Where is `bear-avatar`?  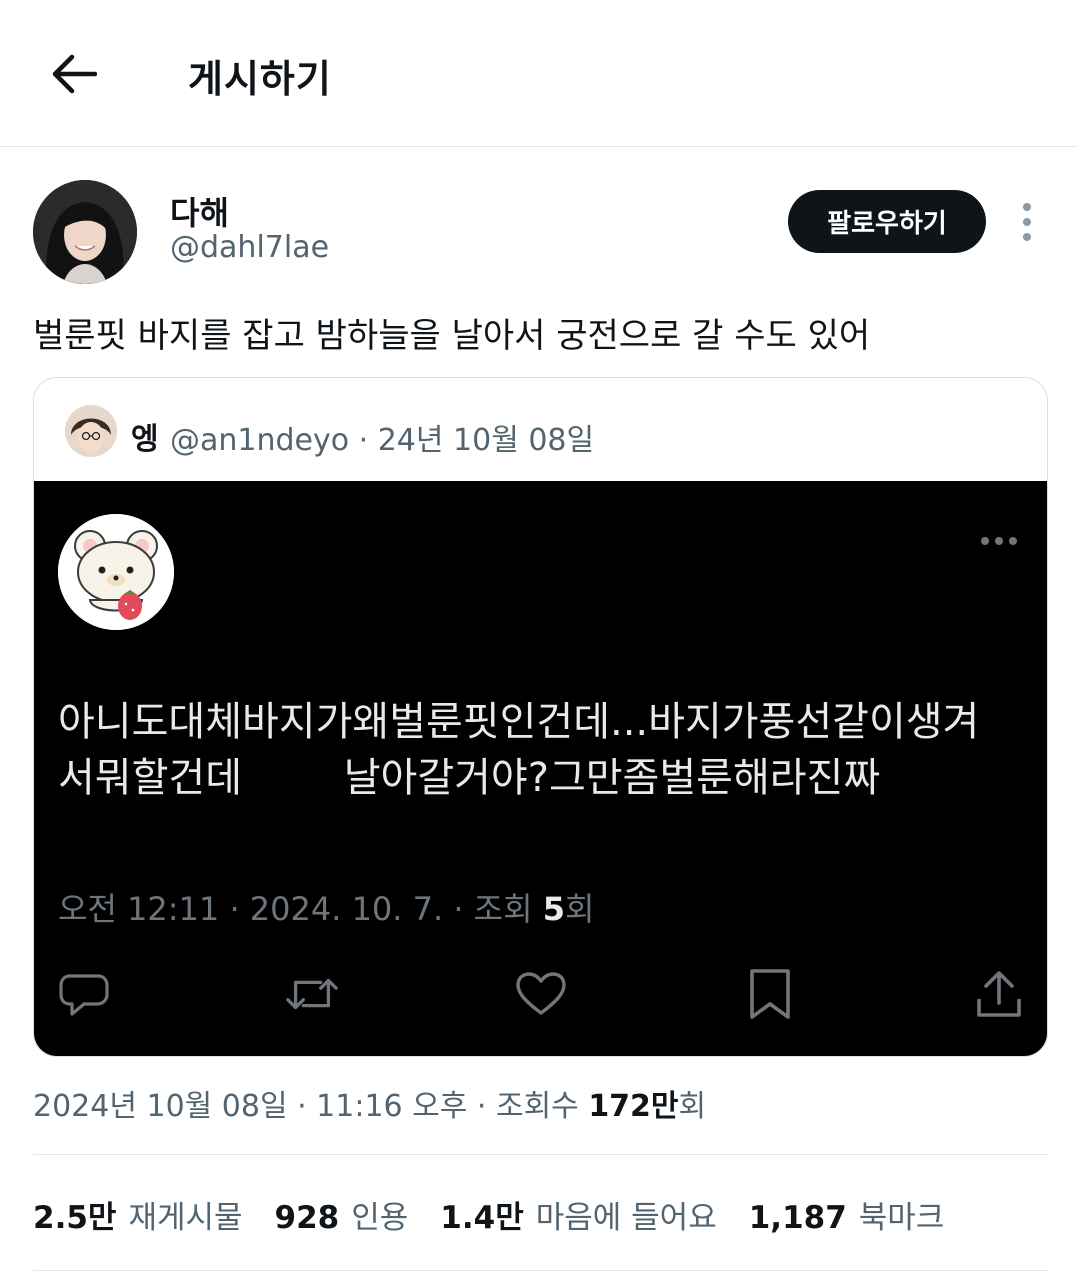 bear-avatar is located at coordinates (116, 572).